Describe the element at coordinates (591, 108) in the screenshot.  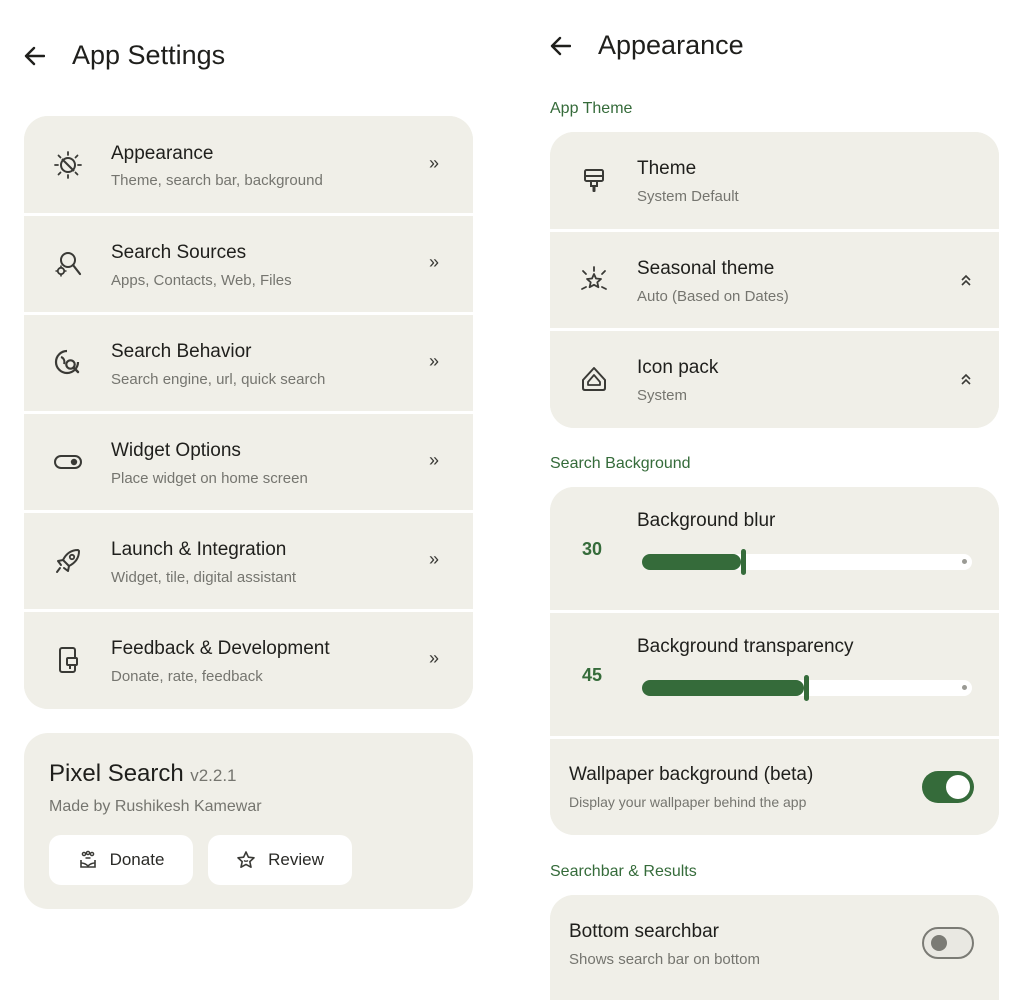
I see `section-app-theme: App Theme` at that location.